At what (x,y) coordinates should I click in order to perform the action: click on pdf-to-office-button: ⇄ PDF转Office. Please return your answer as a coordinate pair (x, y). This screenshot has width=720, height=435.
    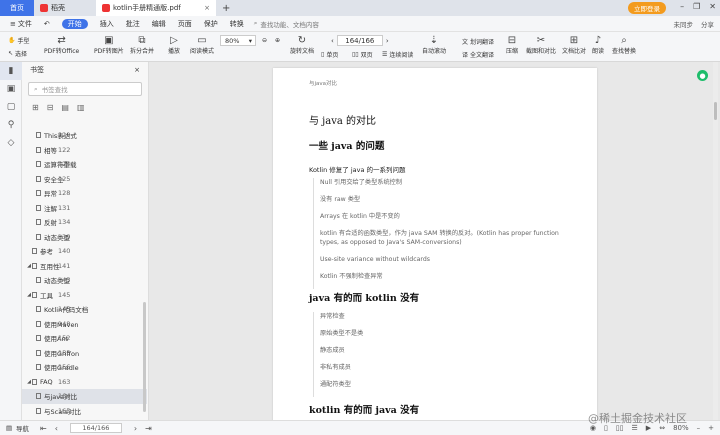
    Looking at the image, I should click on (61, 45).